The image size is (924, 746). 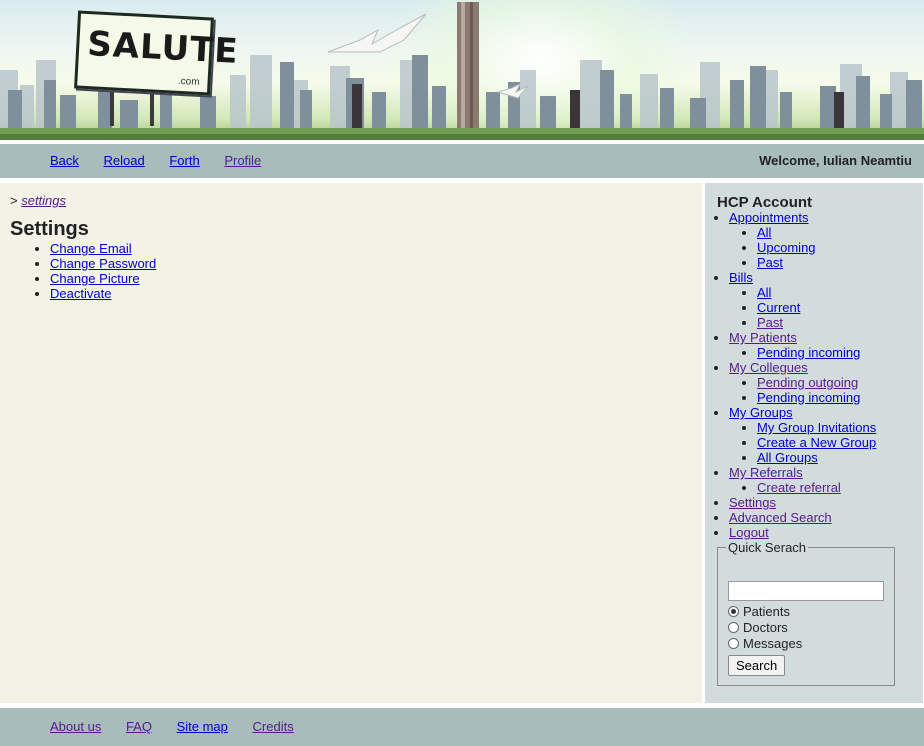 I want to click on footer-links: About us FAQ Site map Credits, so click(x=182, y=726).